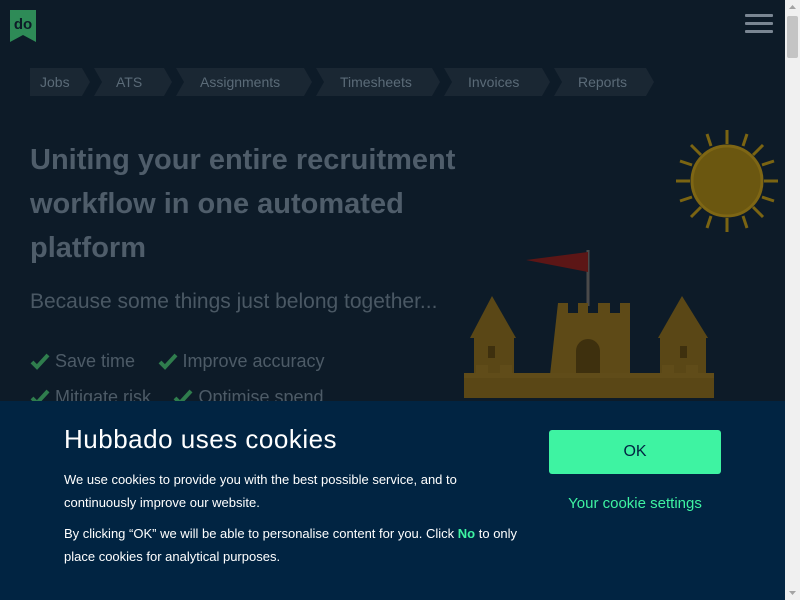 The image size is (800, 600). What do you see at coordinates (792, 37) in the screenshot?
I see `scrollbar-thumb` at bounding box center [792, 37].